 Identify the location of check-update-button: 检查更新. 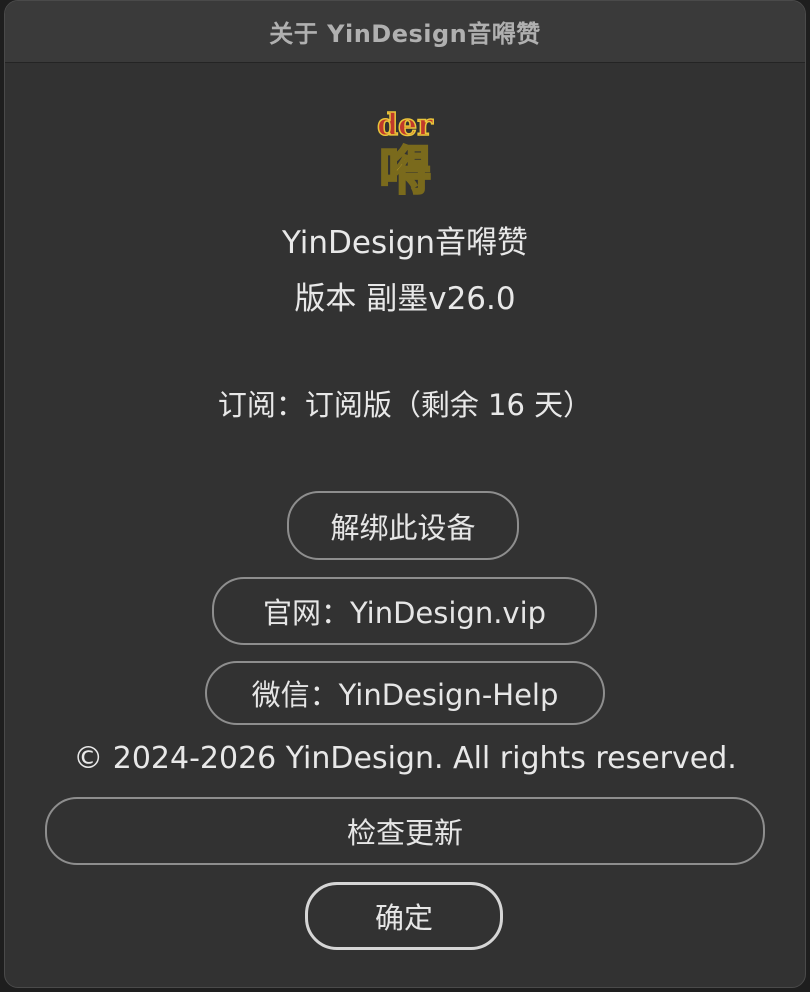
(405, 831).